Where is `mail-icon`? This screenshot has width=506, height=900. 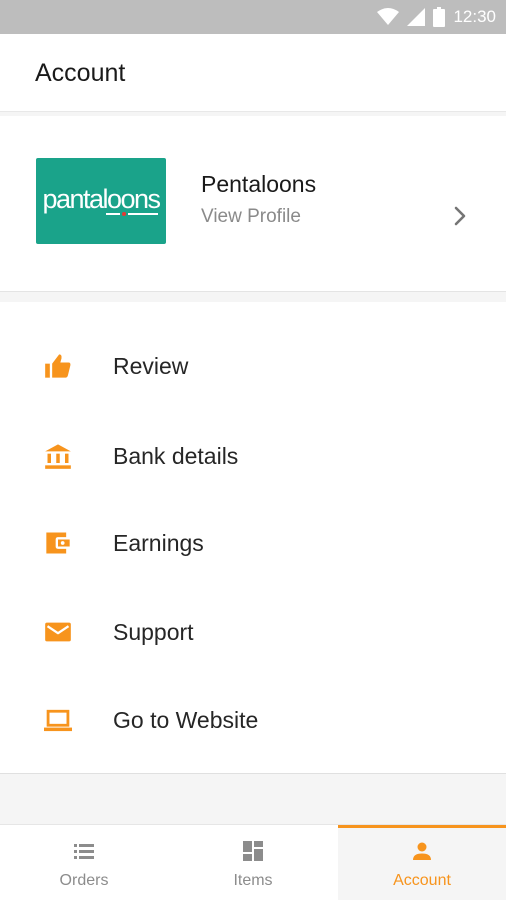
mail-icon is located at coordinates (58, 632).